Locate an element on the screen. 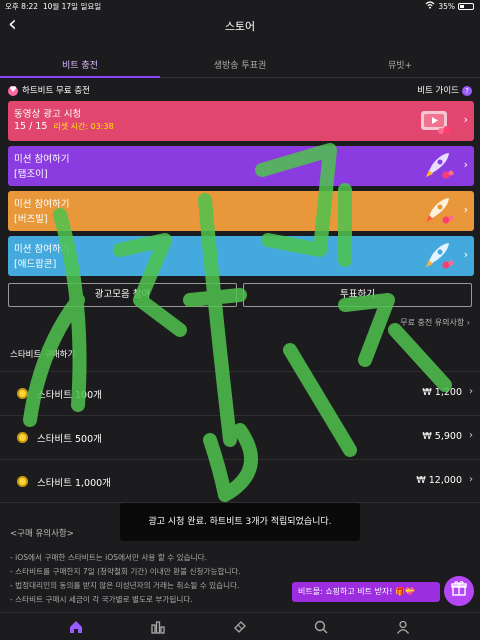  free-charge-notes-link: 무료 충전 유의사항 › is located at coordinates (435, 322).